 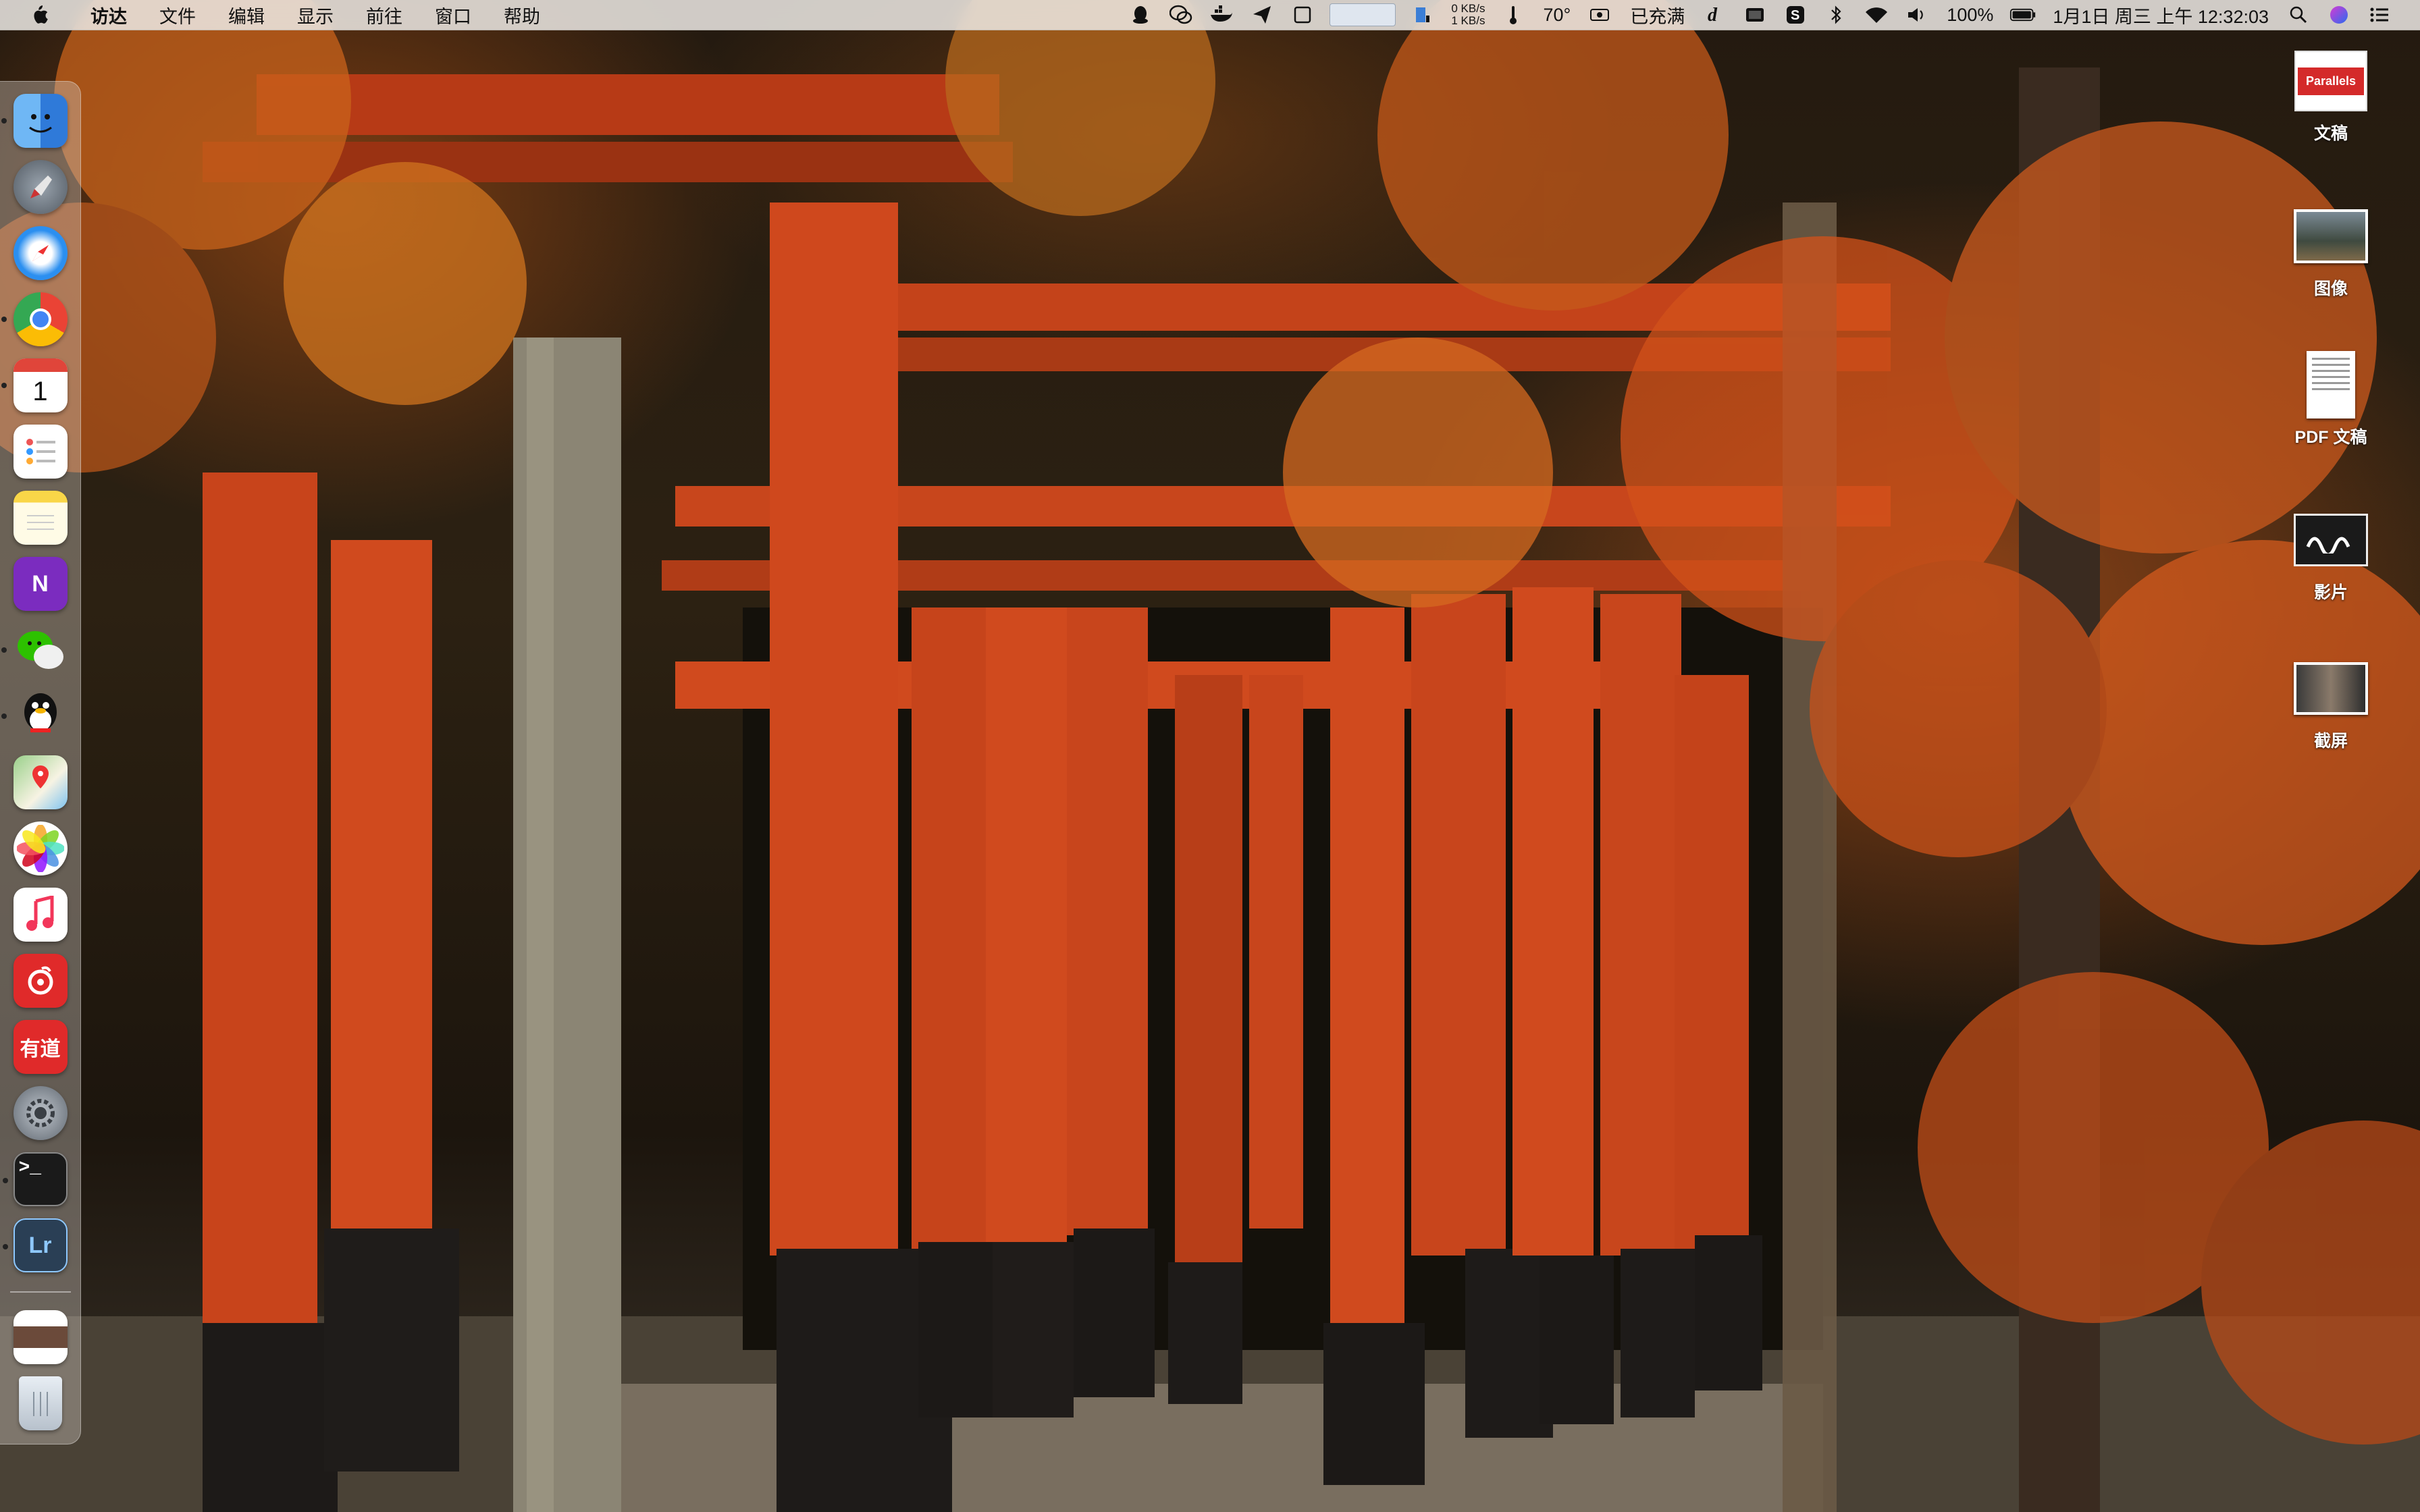 I want to click on menu-view: 显示, so click(x=315, y=15).